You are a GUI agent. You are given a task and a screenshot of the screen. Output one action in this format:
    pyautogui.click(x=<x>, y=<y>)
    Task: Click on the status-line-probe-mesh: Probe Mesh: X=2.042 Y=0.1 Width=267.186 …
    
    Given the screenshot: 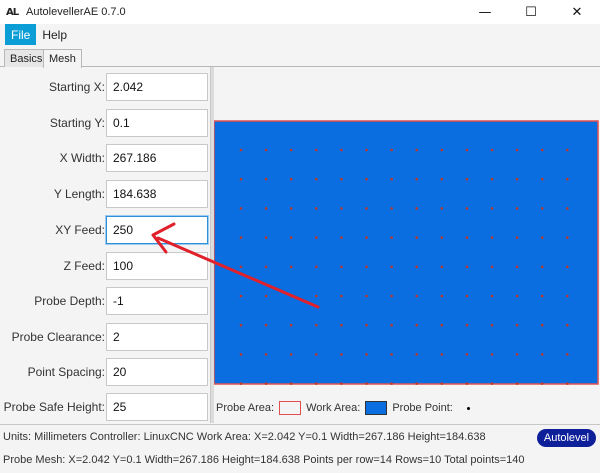 What is the action you would take?
    pyautogui.click(x=264, y=460)
    